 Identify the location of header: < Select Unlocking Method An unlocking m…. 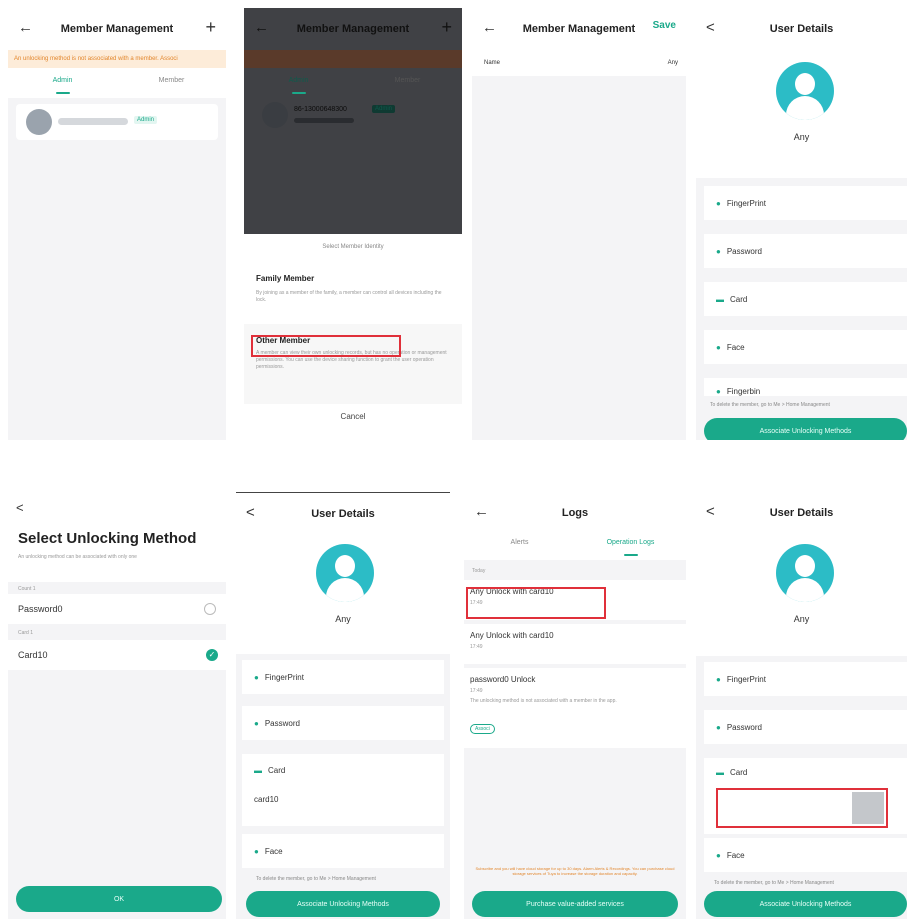
(117, 537).